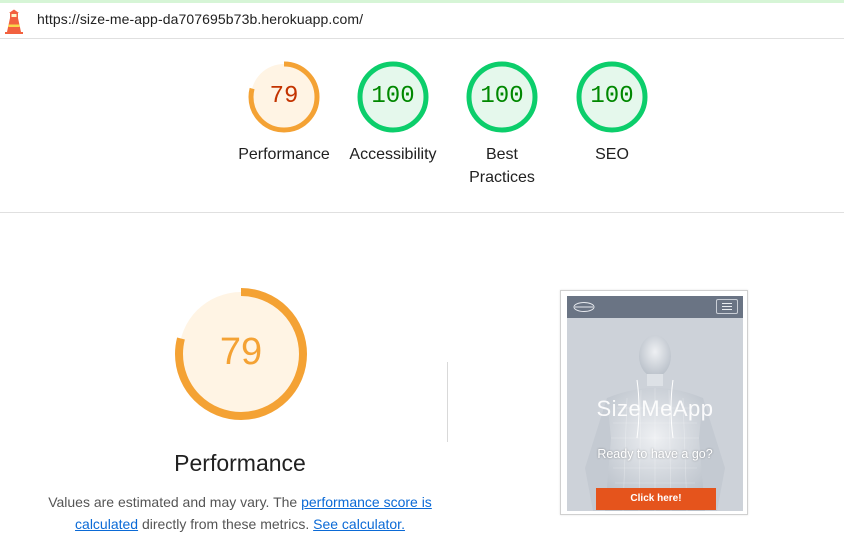 This screenshot has width=844, height=540. I want to click on screenshot-logo-icon, so click(584, 307).